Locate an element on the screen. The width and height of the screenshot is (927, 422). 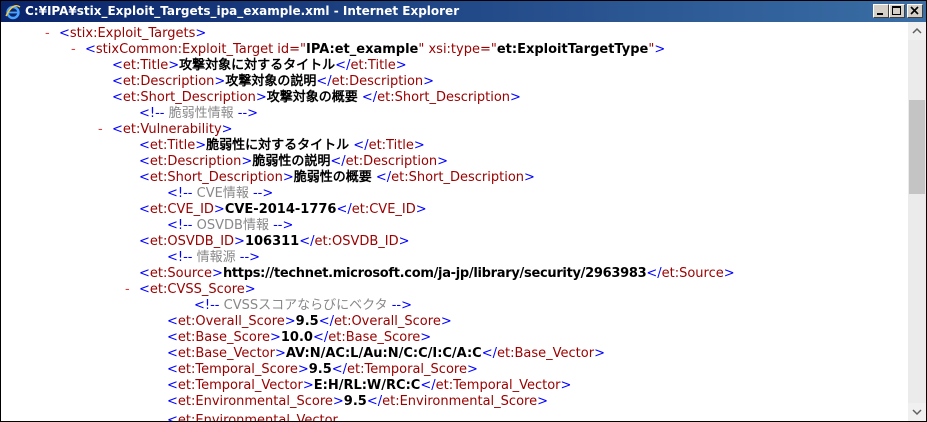
vertical-scrollbar is located at coordinates (917, 221).